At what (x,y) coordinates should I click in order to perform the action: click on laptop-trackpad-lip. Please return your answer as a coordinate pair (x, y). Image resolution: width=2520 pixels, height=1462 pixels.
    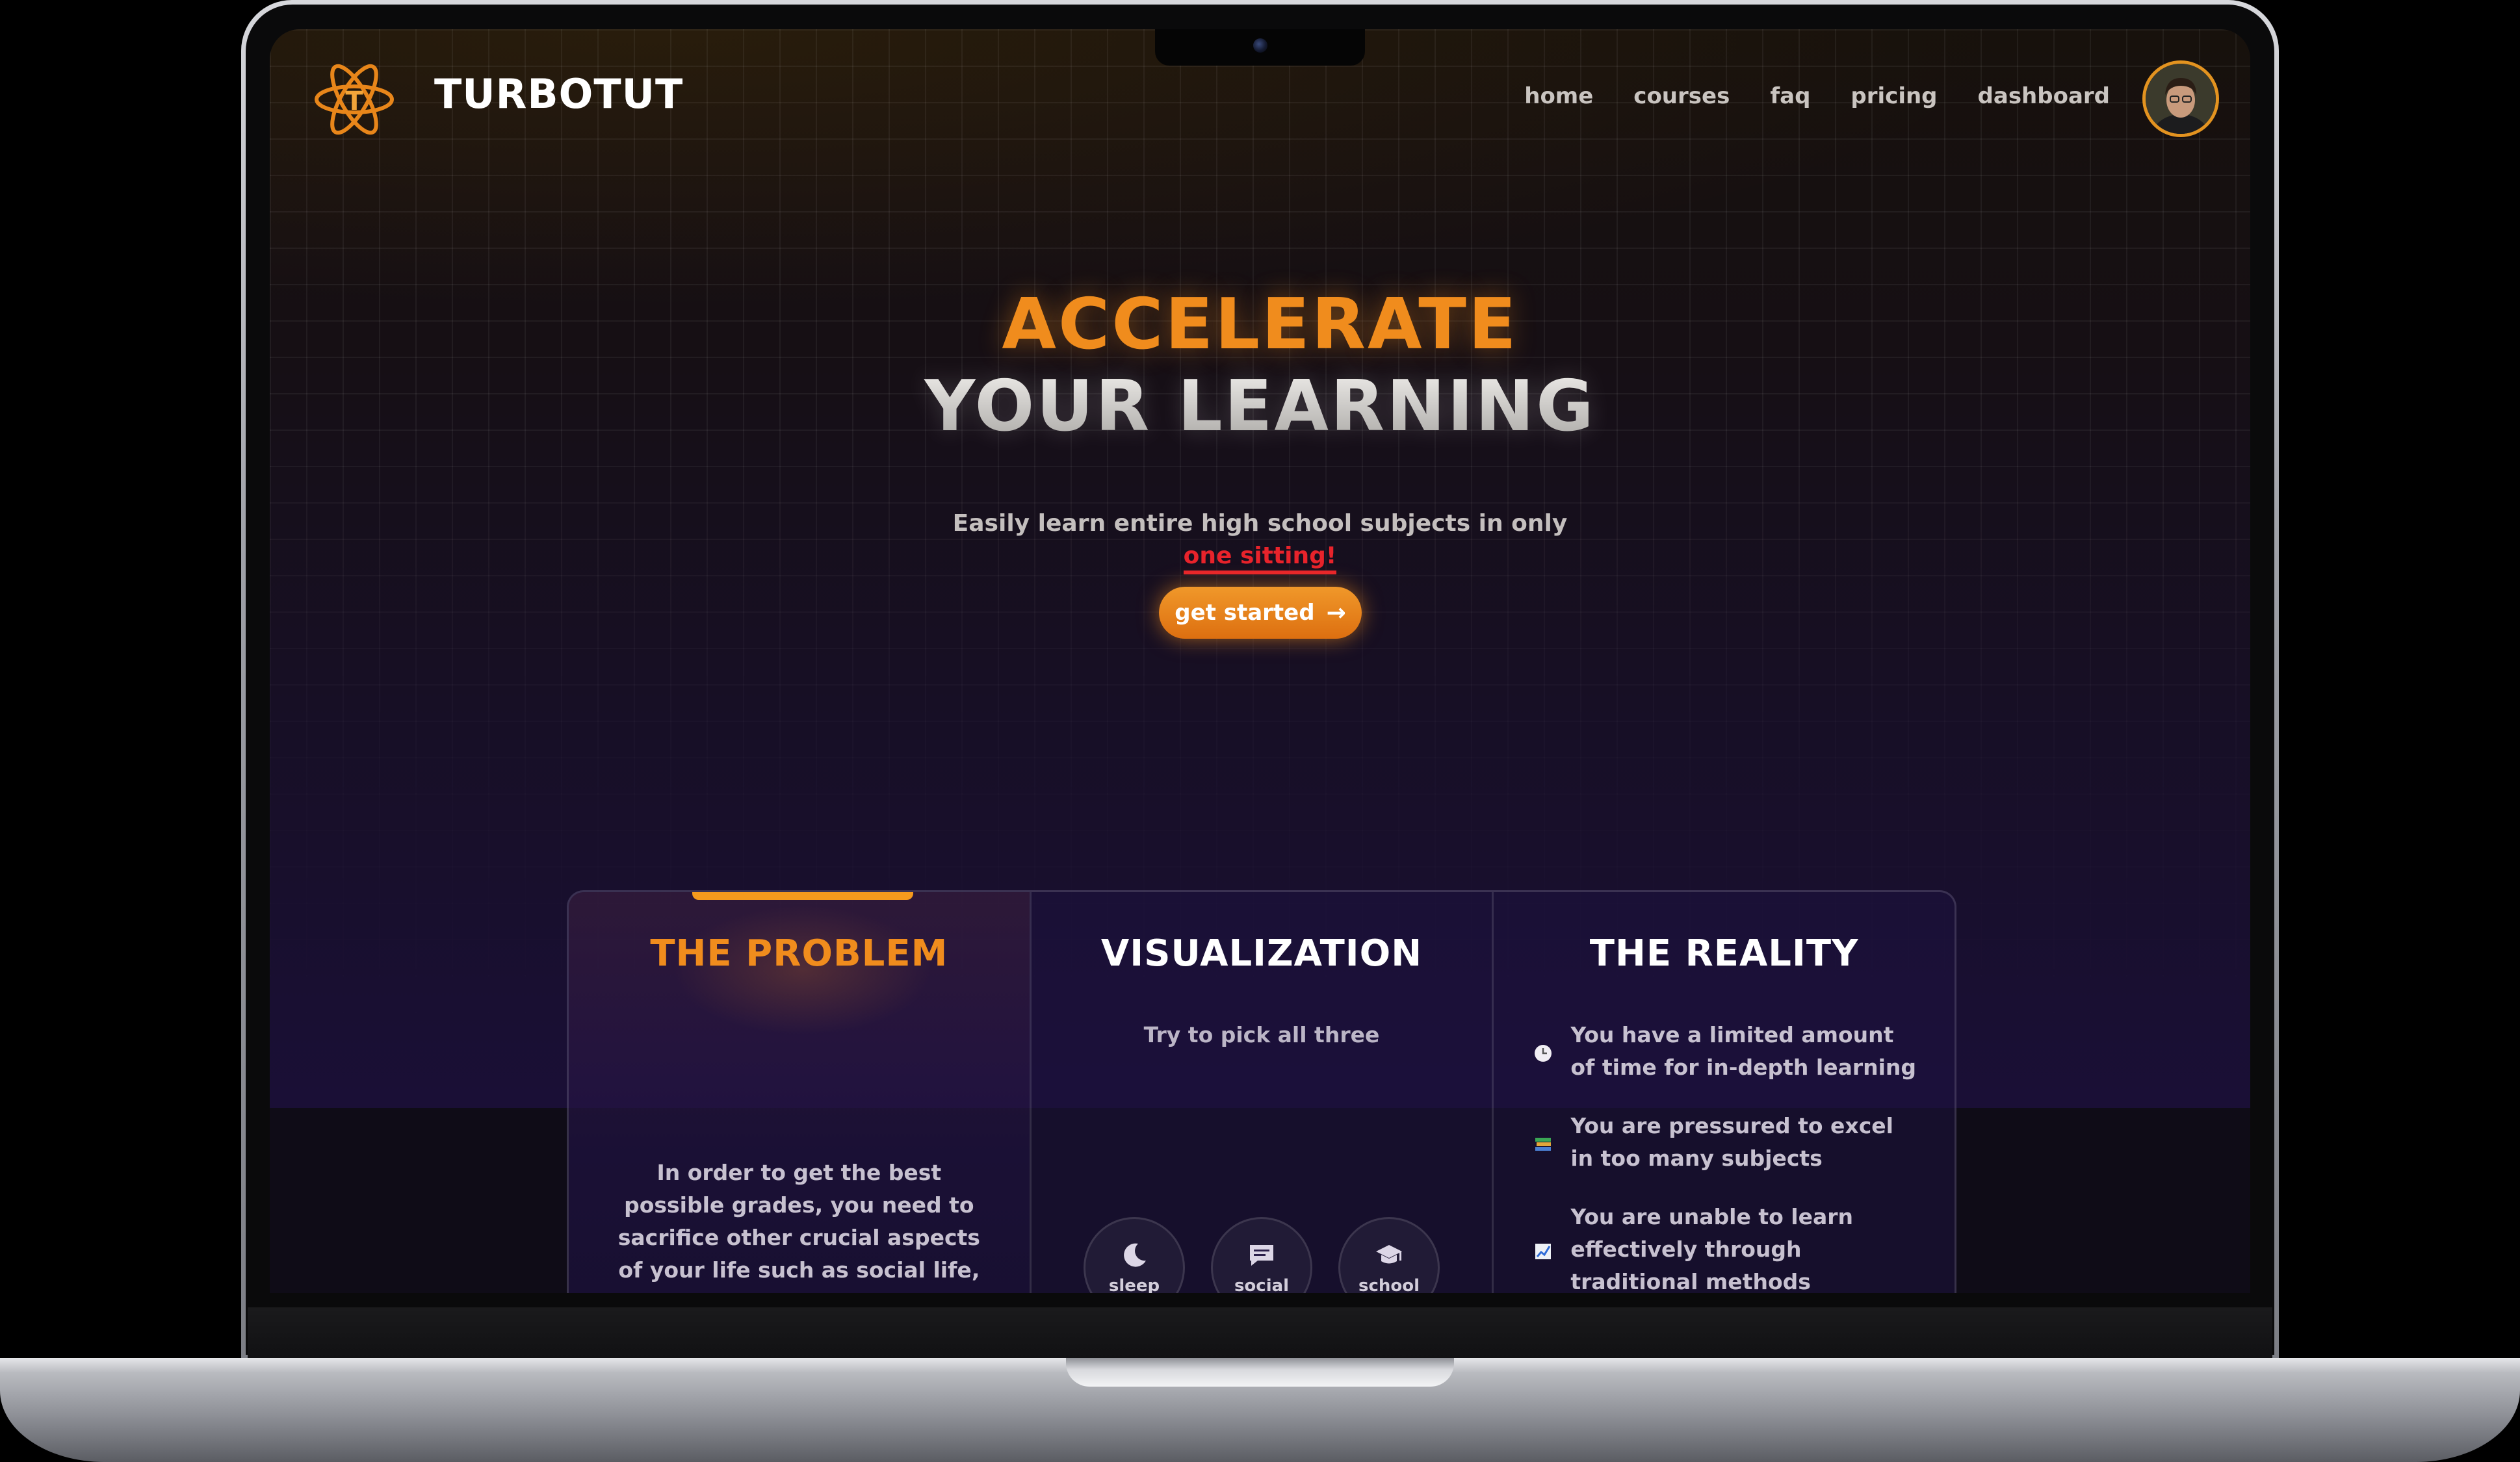
    Looking at the image, I should click on (1260, 1372).